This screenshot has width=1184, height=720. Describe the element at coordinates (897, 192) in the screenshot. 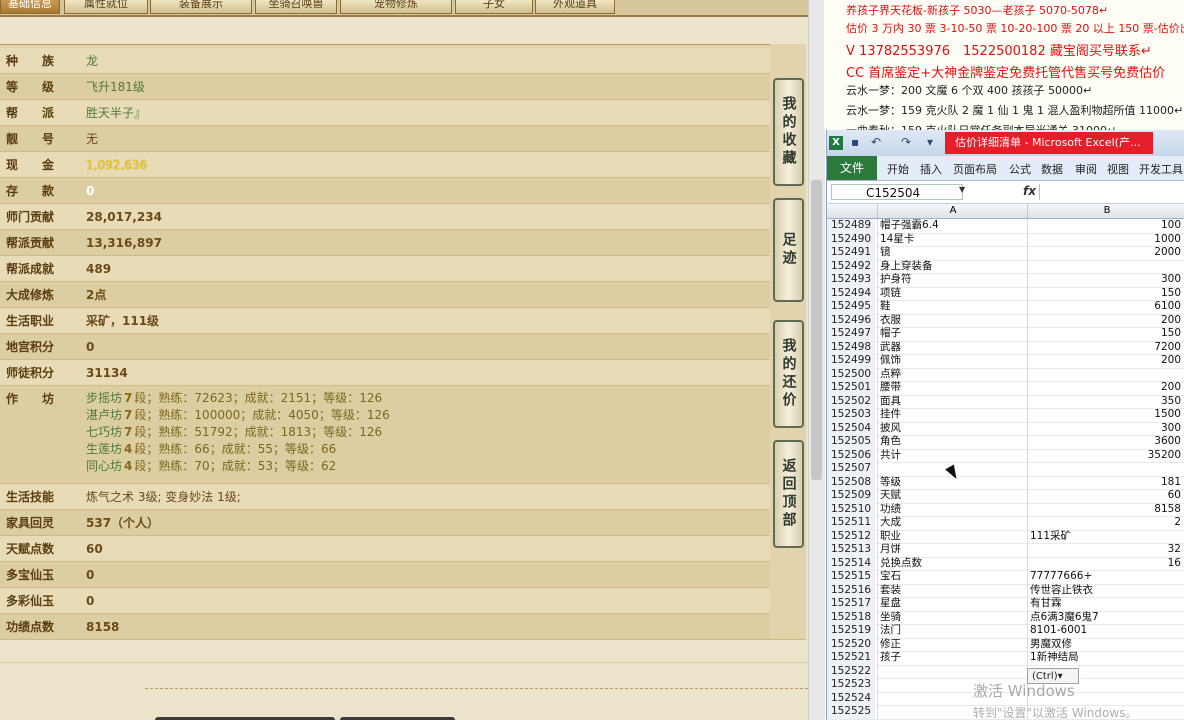

I see `name-box: C152504` at that location.